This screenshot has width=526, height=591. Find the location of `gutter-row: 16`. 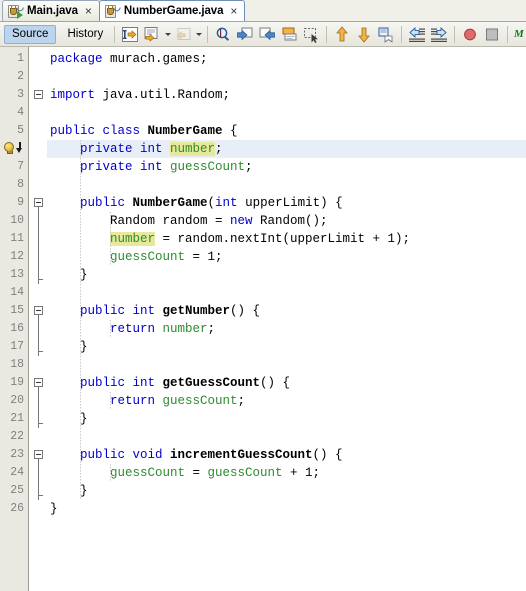

gutter-row: 16 is located at coordinates (14, 329).